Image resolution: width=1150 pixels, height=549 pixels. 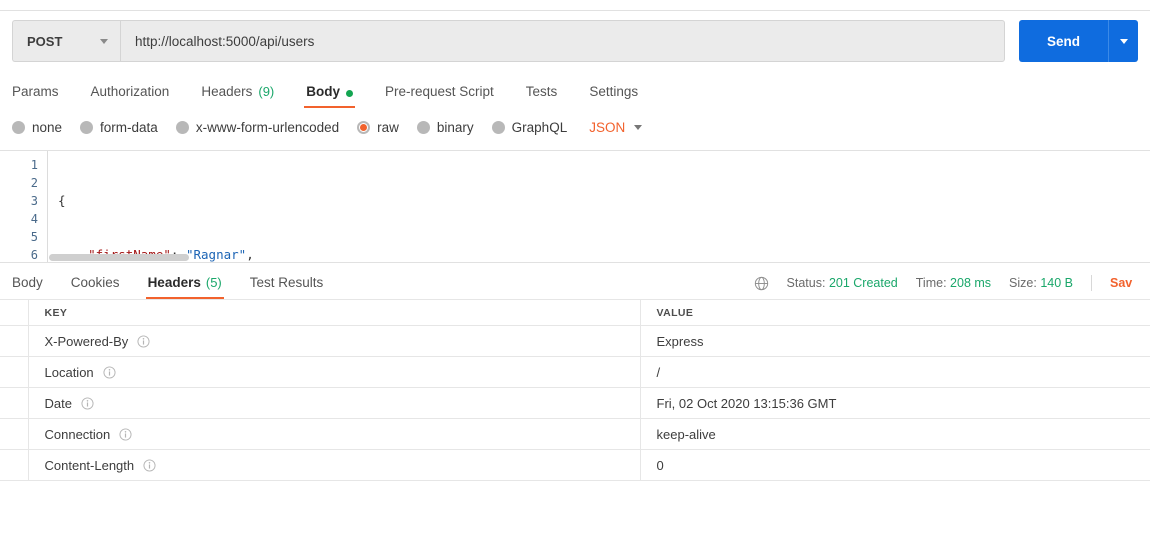 I want to click on table-row: Content-Length 0, so click(x=575, y=465).